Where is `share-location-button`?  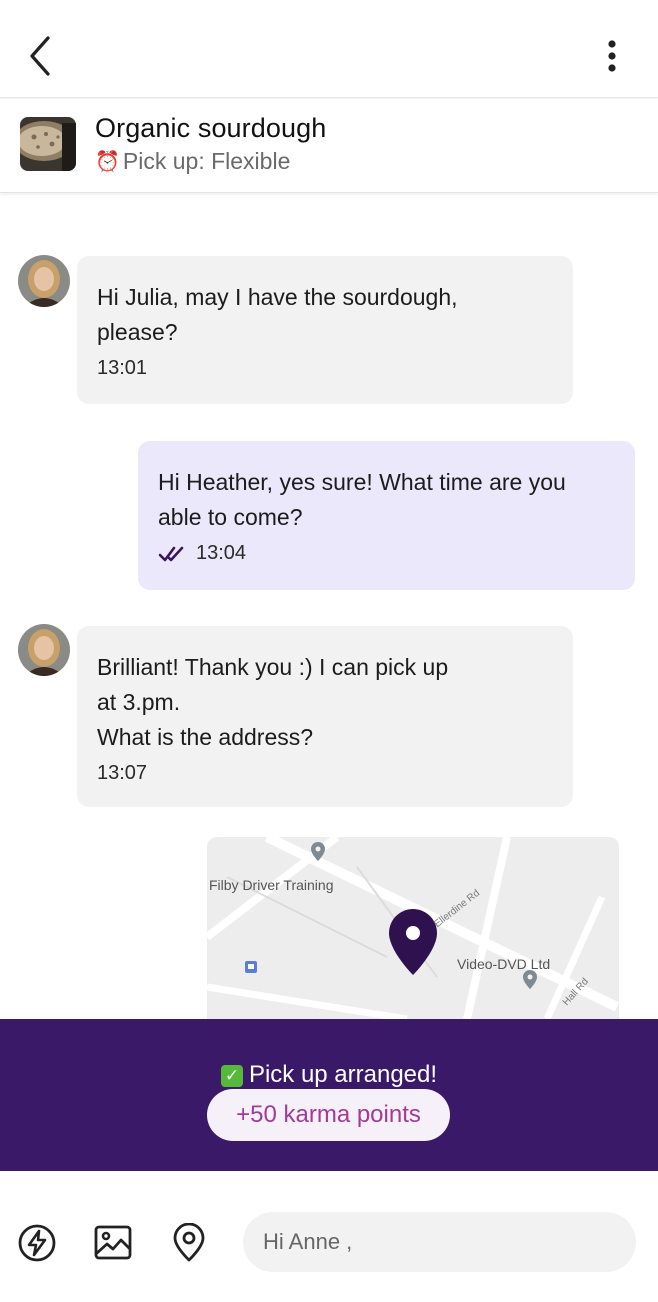 share-location-button is located at coordinates (189, 1242).